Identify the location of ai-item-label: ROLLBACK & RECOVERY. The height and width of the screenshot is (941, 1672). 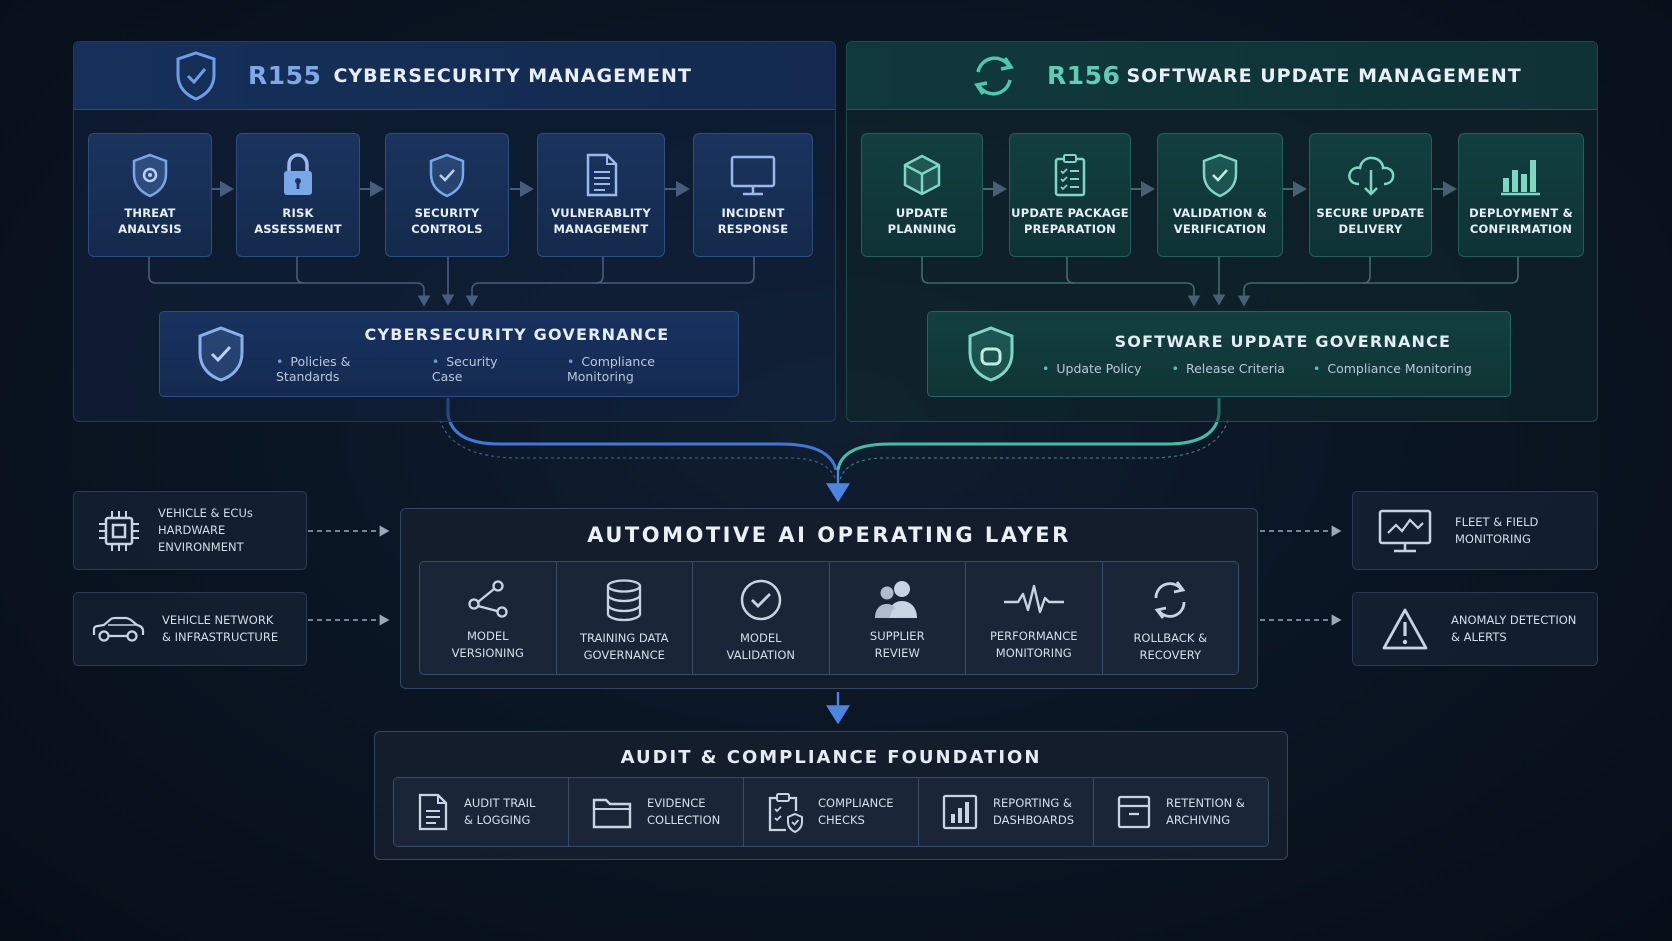
(1170, 646).